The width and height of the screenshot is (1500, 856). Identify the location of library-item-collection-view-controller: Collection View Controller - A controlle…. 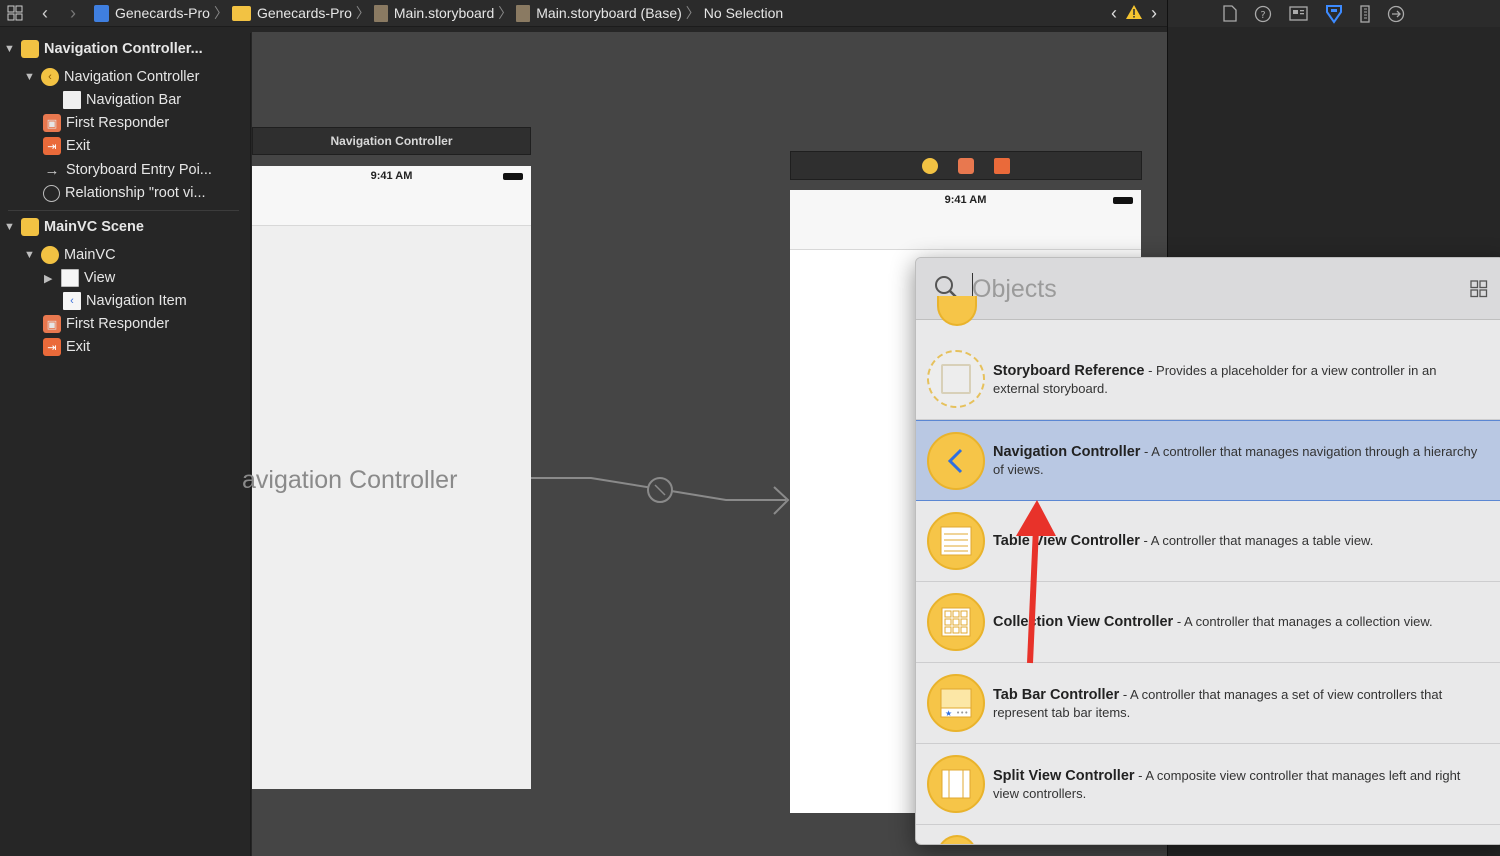
(1208, 622).